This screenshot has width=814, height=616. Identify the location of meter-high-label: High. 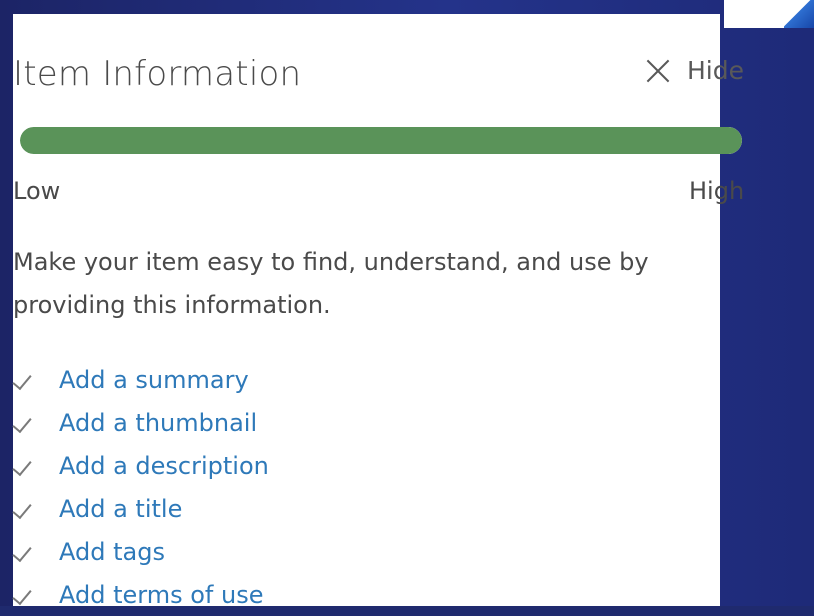
(717, 191).